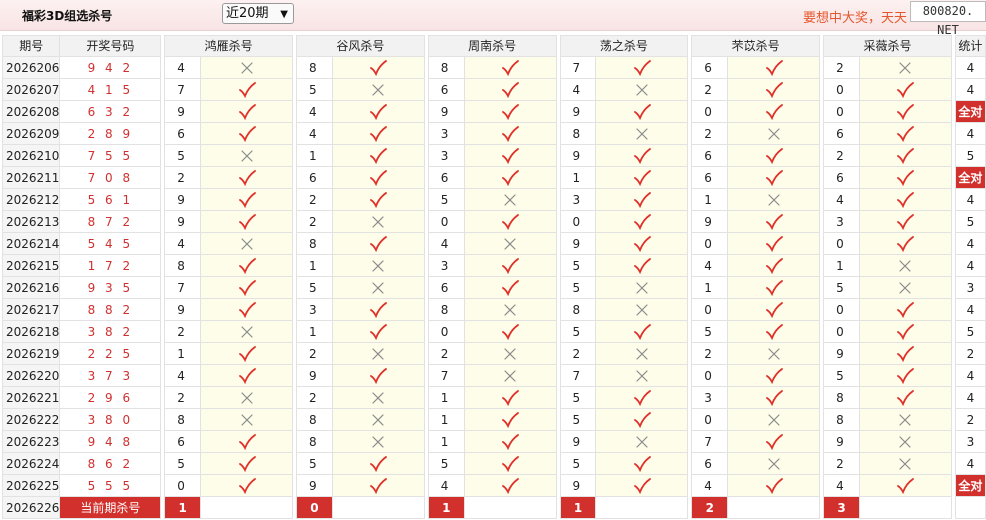 Image resolution: width=986 pixels, height=520 pixels. What do you see at coordinates (110, 133) in the screenshot?
I see `draw-number-cell: 2 8 9` at bounding box center [110, 133].